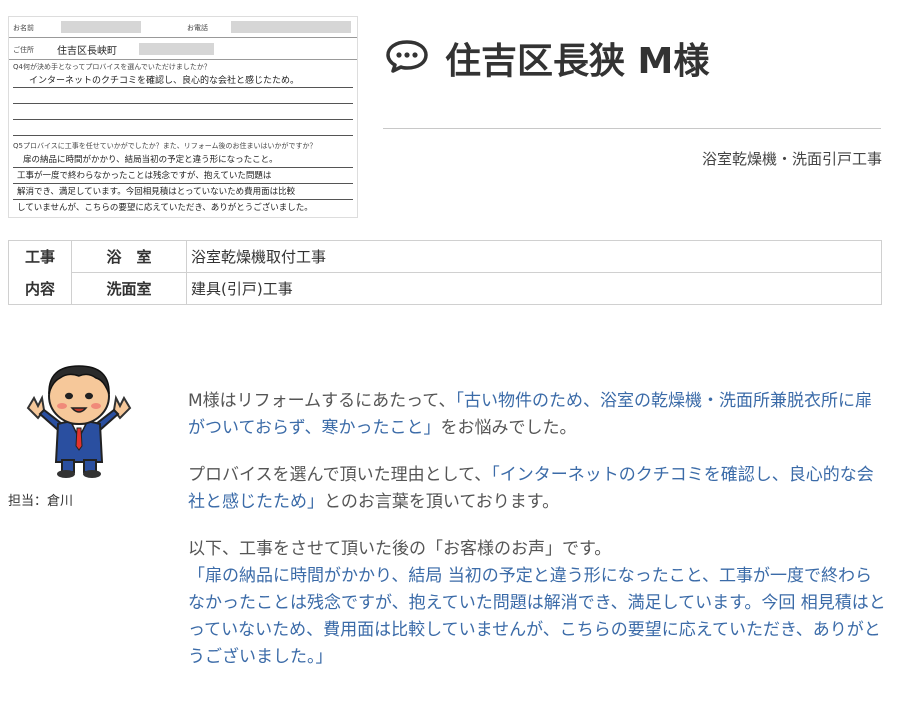 The height and width of the screenshot is (708, 919). What do you see at coordinates (40, 288) in the screenshot?
I see `table-group-label: 内容` at bounding box center [40, 288].